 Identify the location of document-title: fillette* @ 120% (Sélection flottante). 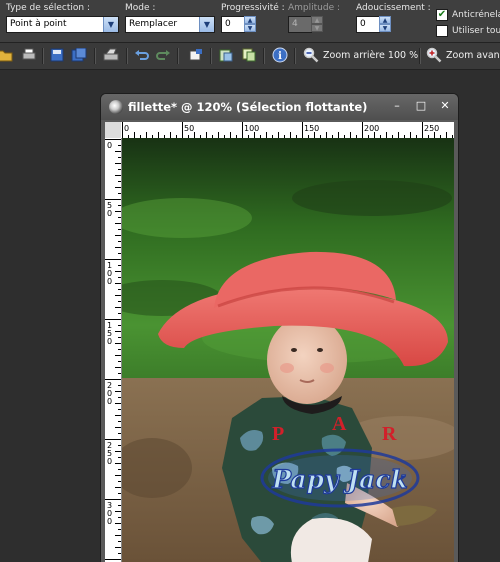
(248, 107).